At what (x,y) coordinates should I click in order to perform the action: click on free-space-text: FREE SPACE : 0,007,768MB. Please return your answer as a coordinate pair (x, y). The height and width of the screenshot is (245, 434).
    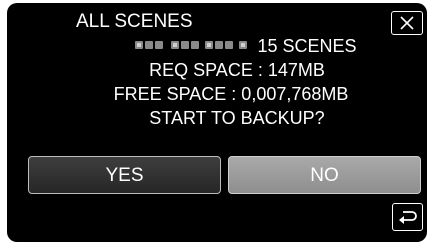
    Looking at the image, I should click on (231, 94).